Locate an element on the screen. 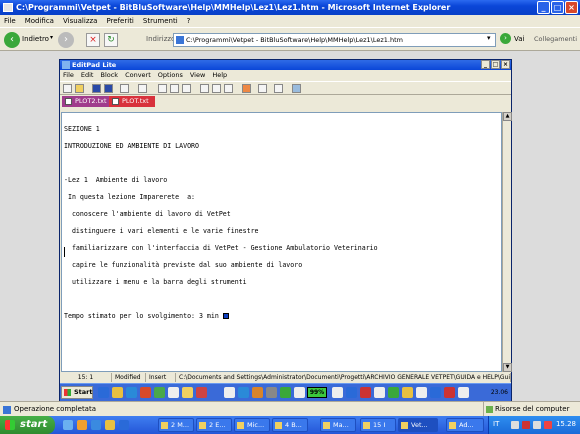  tab-plot-label: PLOT.txt is located at coordinates (135, 101).